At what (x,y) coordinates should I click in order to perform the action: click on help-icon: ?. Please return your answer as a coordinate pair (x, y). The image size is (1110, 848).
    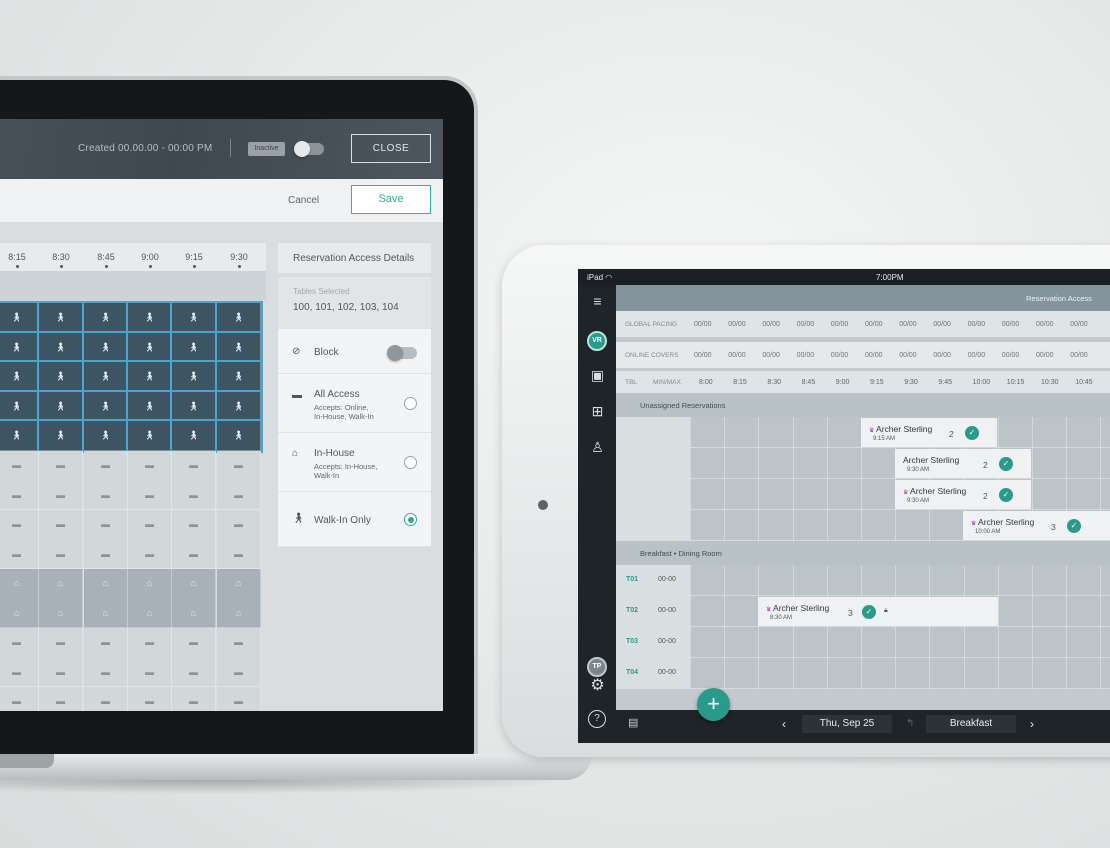
    Looking at the image, I should click on (597, 719).